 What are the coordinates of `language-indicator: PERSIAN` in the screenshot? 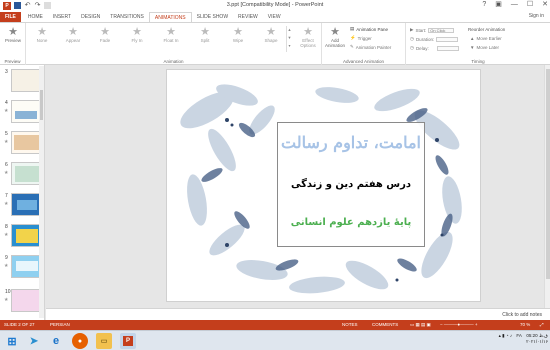 It's located at (60, 324).